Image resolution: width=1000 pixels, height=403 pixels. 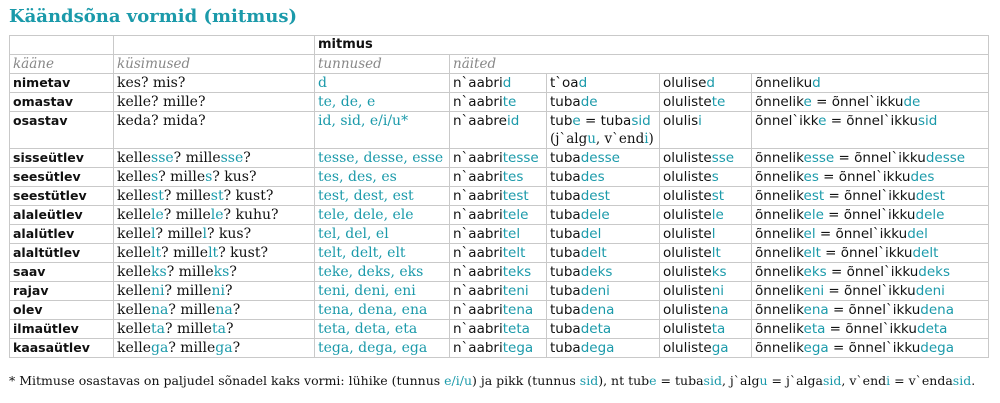 I want to click on example-onnelik: õnnelikud, so click(x=870, y=83).